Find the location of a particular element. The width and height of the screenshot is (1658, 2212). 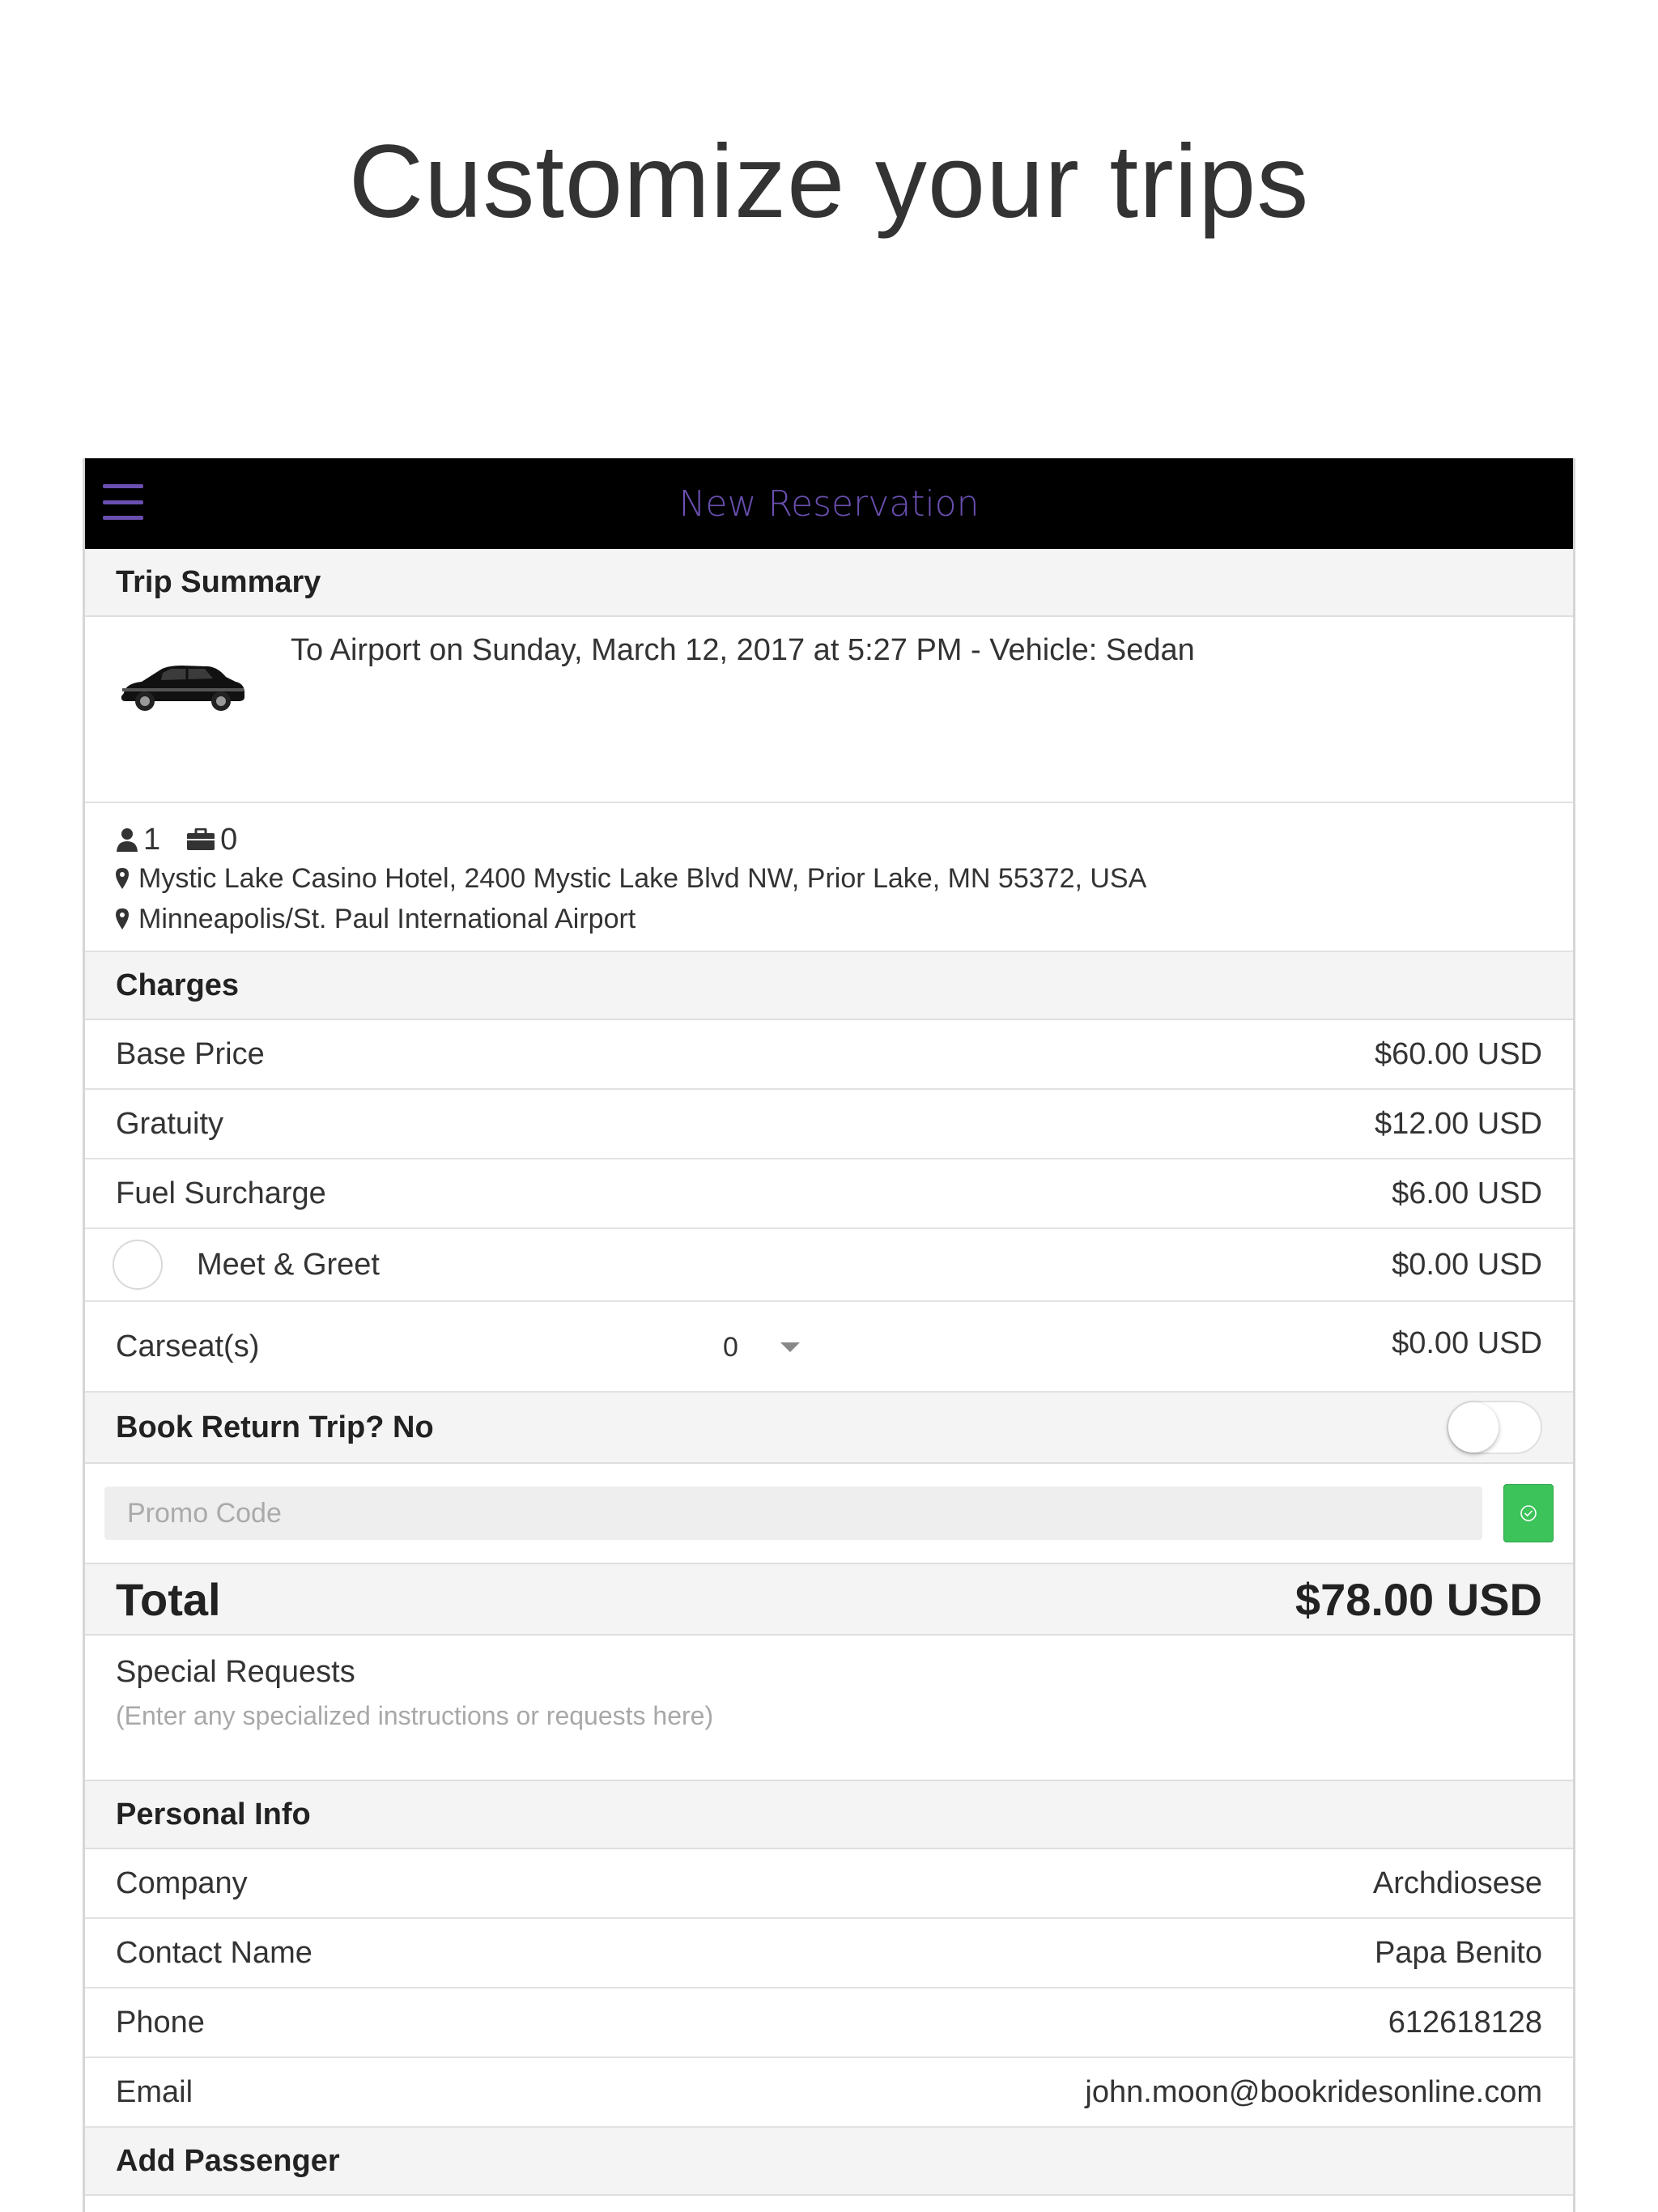

fuel-surcharge-row: Fuel Surcharge $6.00 USD is located at coordinates (829, 1194).